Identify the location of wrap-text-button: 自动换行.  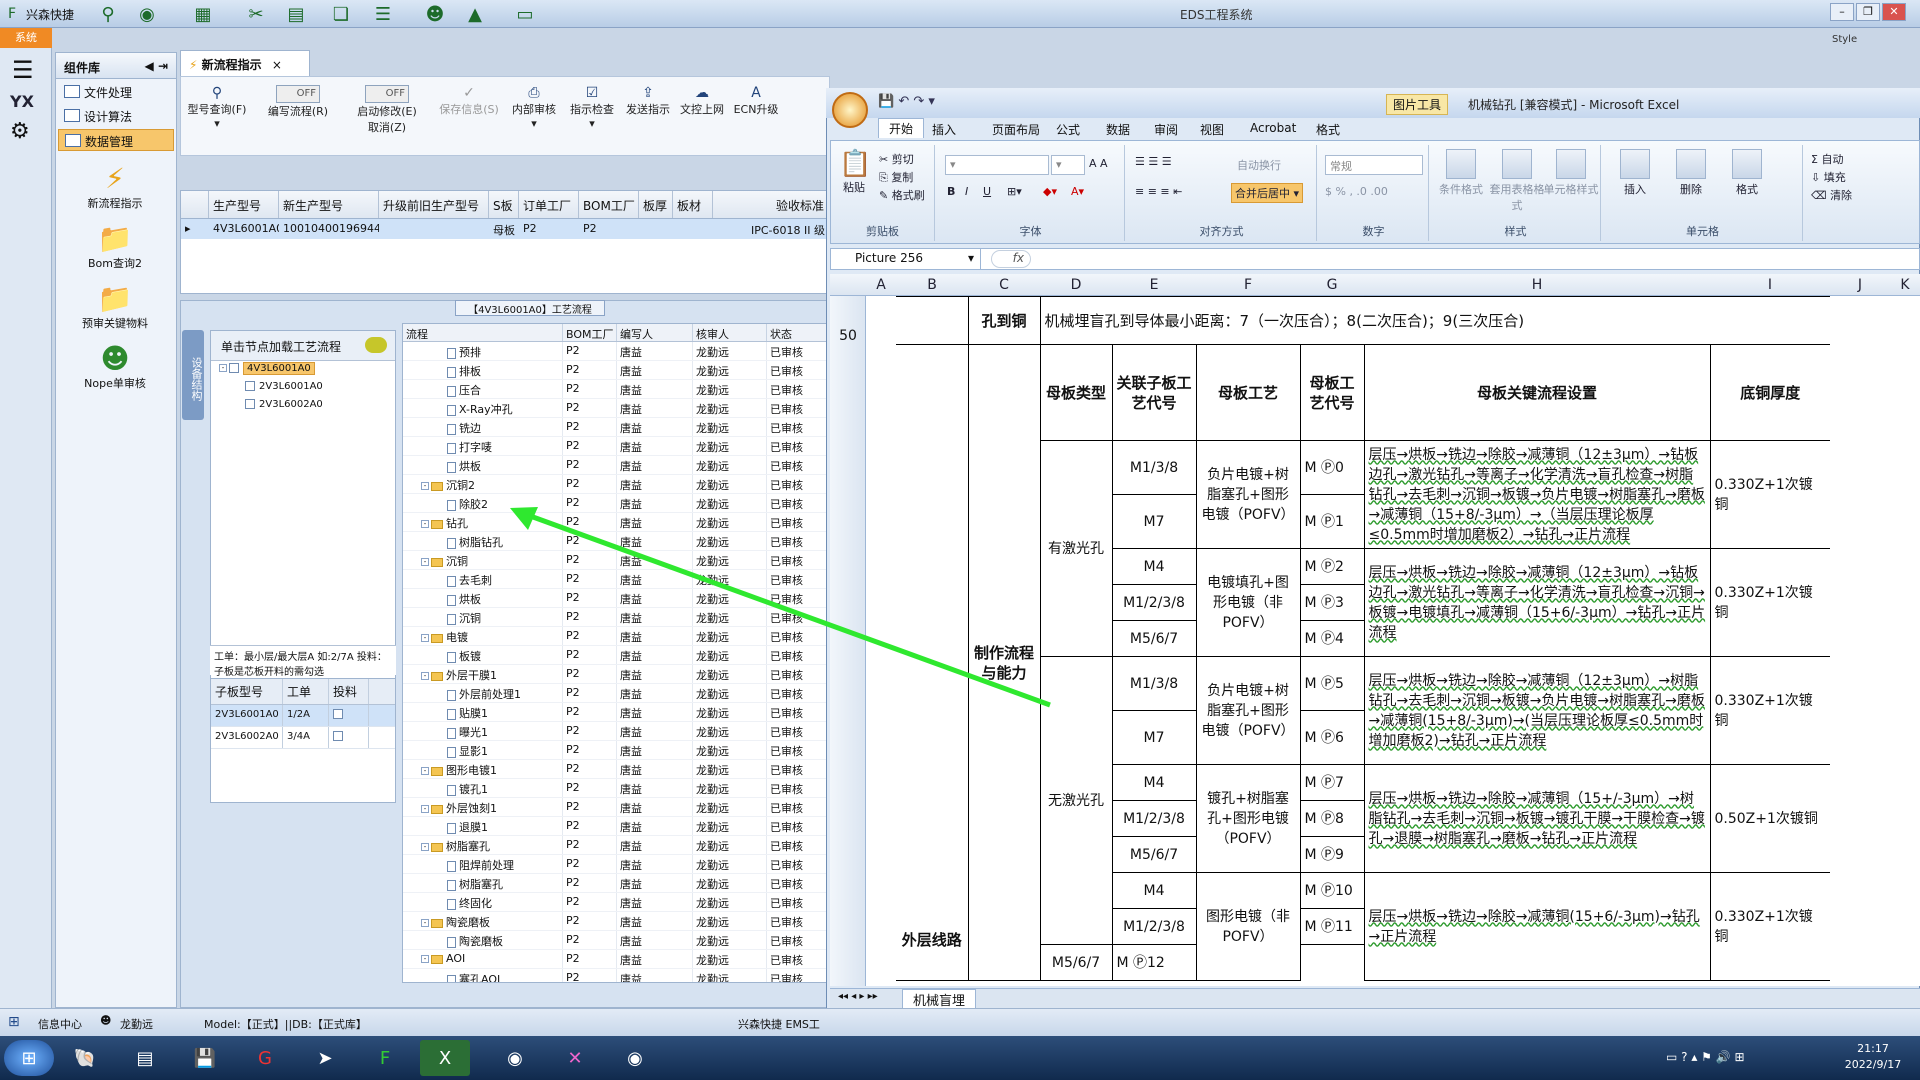
(1259, 165).